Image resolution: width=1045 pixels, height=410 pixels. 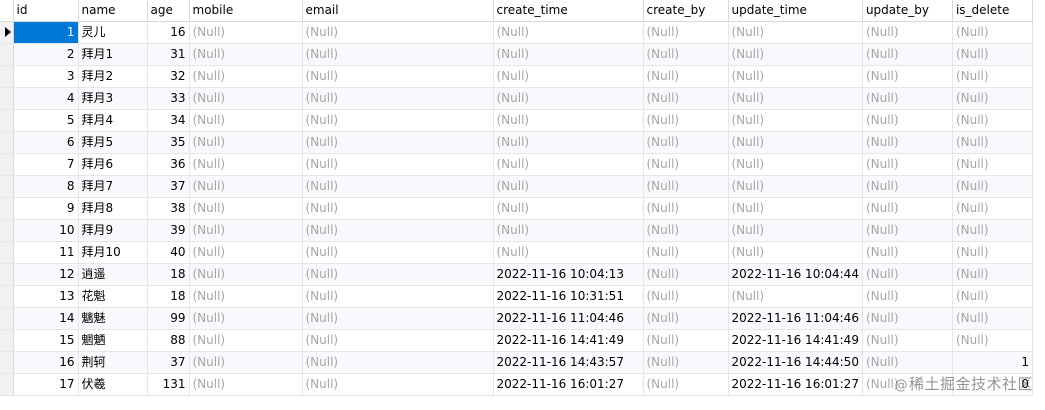 What do you see at coordinates (168, 164) in the screenshot?
I see `cell-age: 36` at bounding box center [168, 164].